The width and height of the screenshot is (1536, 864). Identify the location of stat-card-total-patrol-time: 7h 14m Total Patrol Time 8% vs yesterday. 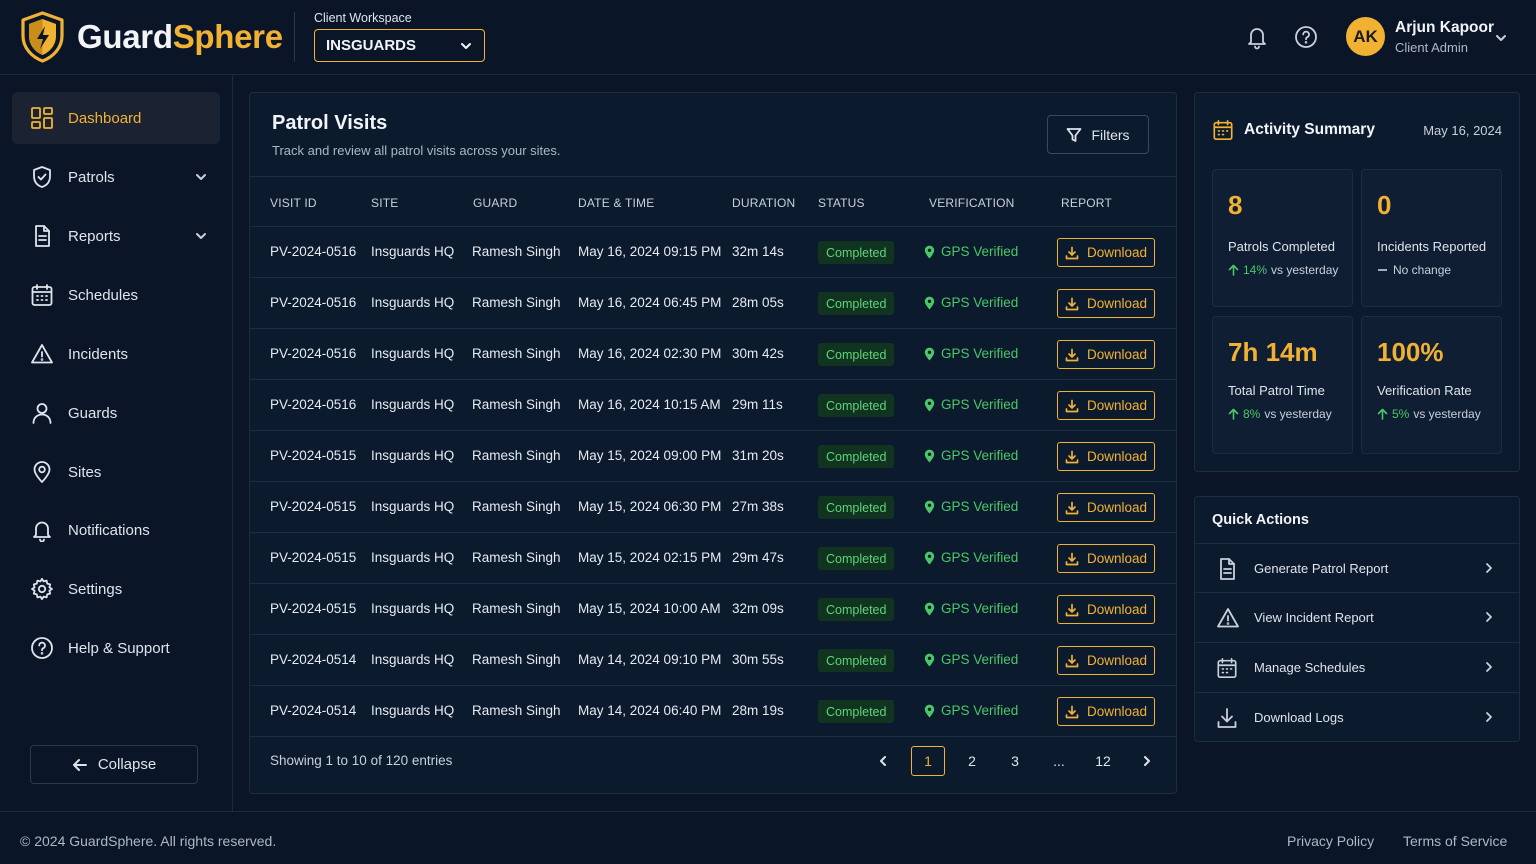
(1282, 385).